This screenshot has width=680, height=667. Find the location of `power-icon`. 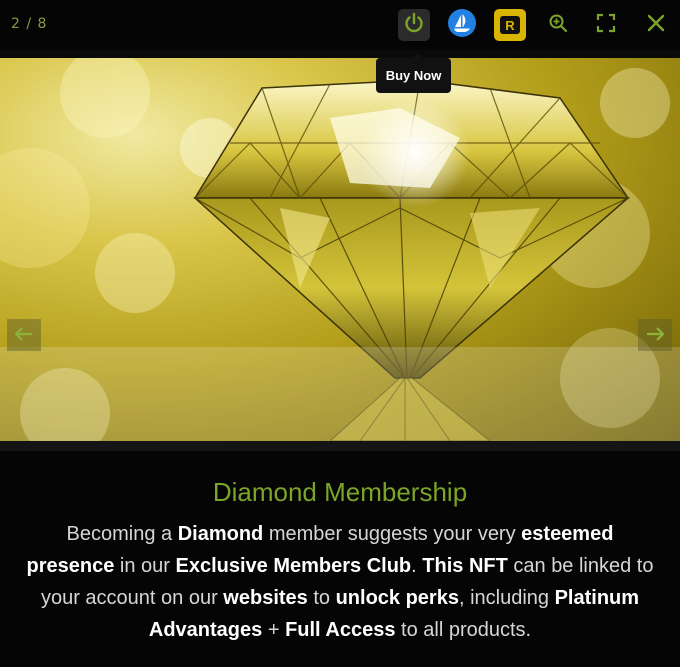

power-icon is located at coordinates (414, 25).